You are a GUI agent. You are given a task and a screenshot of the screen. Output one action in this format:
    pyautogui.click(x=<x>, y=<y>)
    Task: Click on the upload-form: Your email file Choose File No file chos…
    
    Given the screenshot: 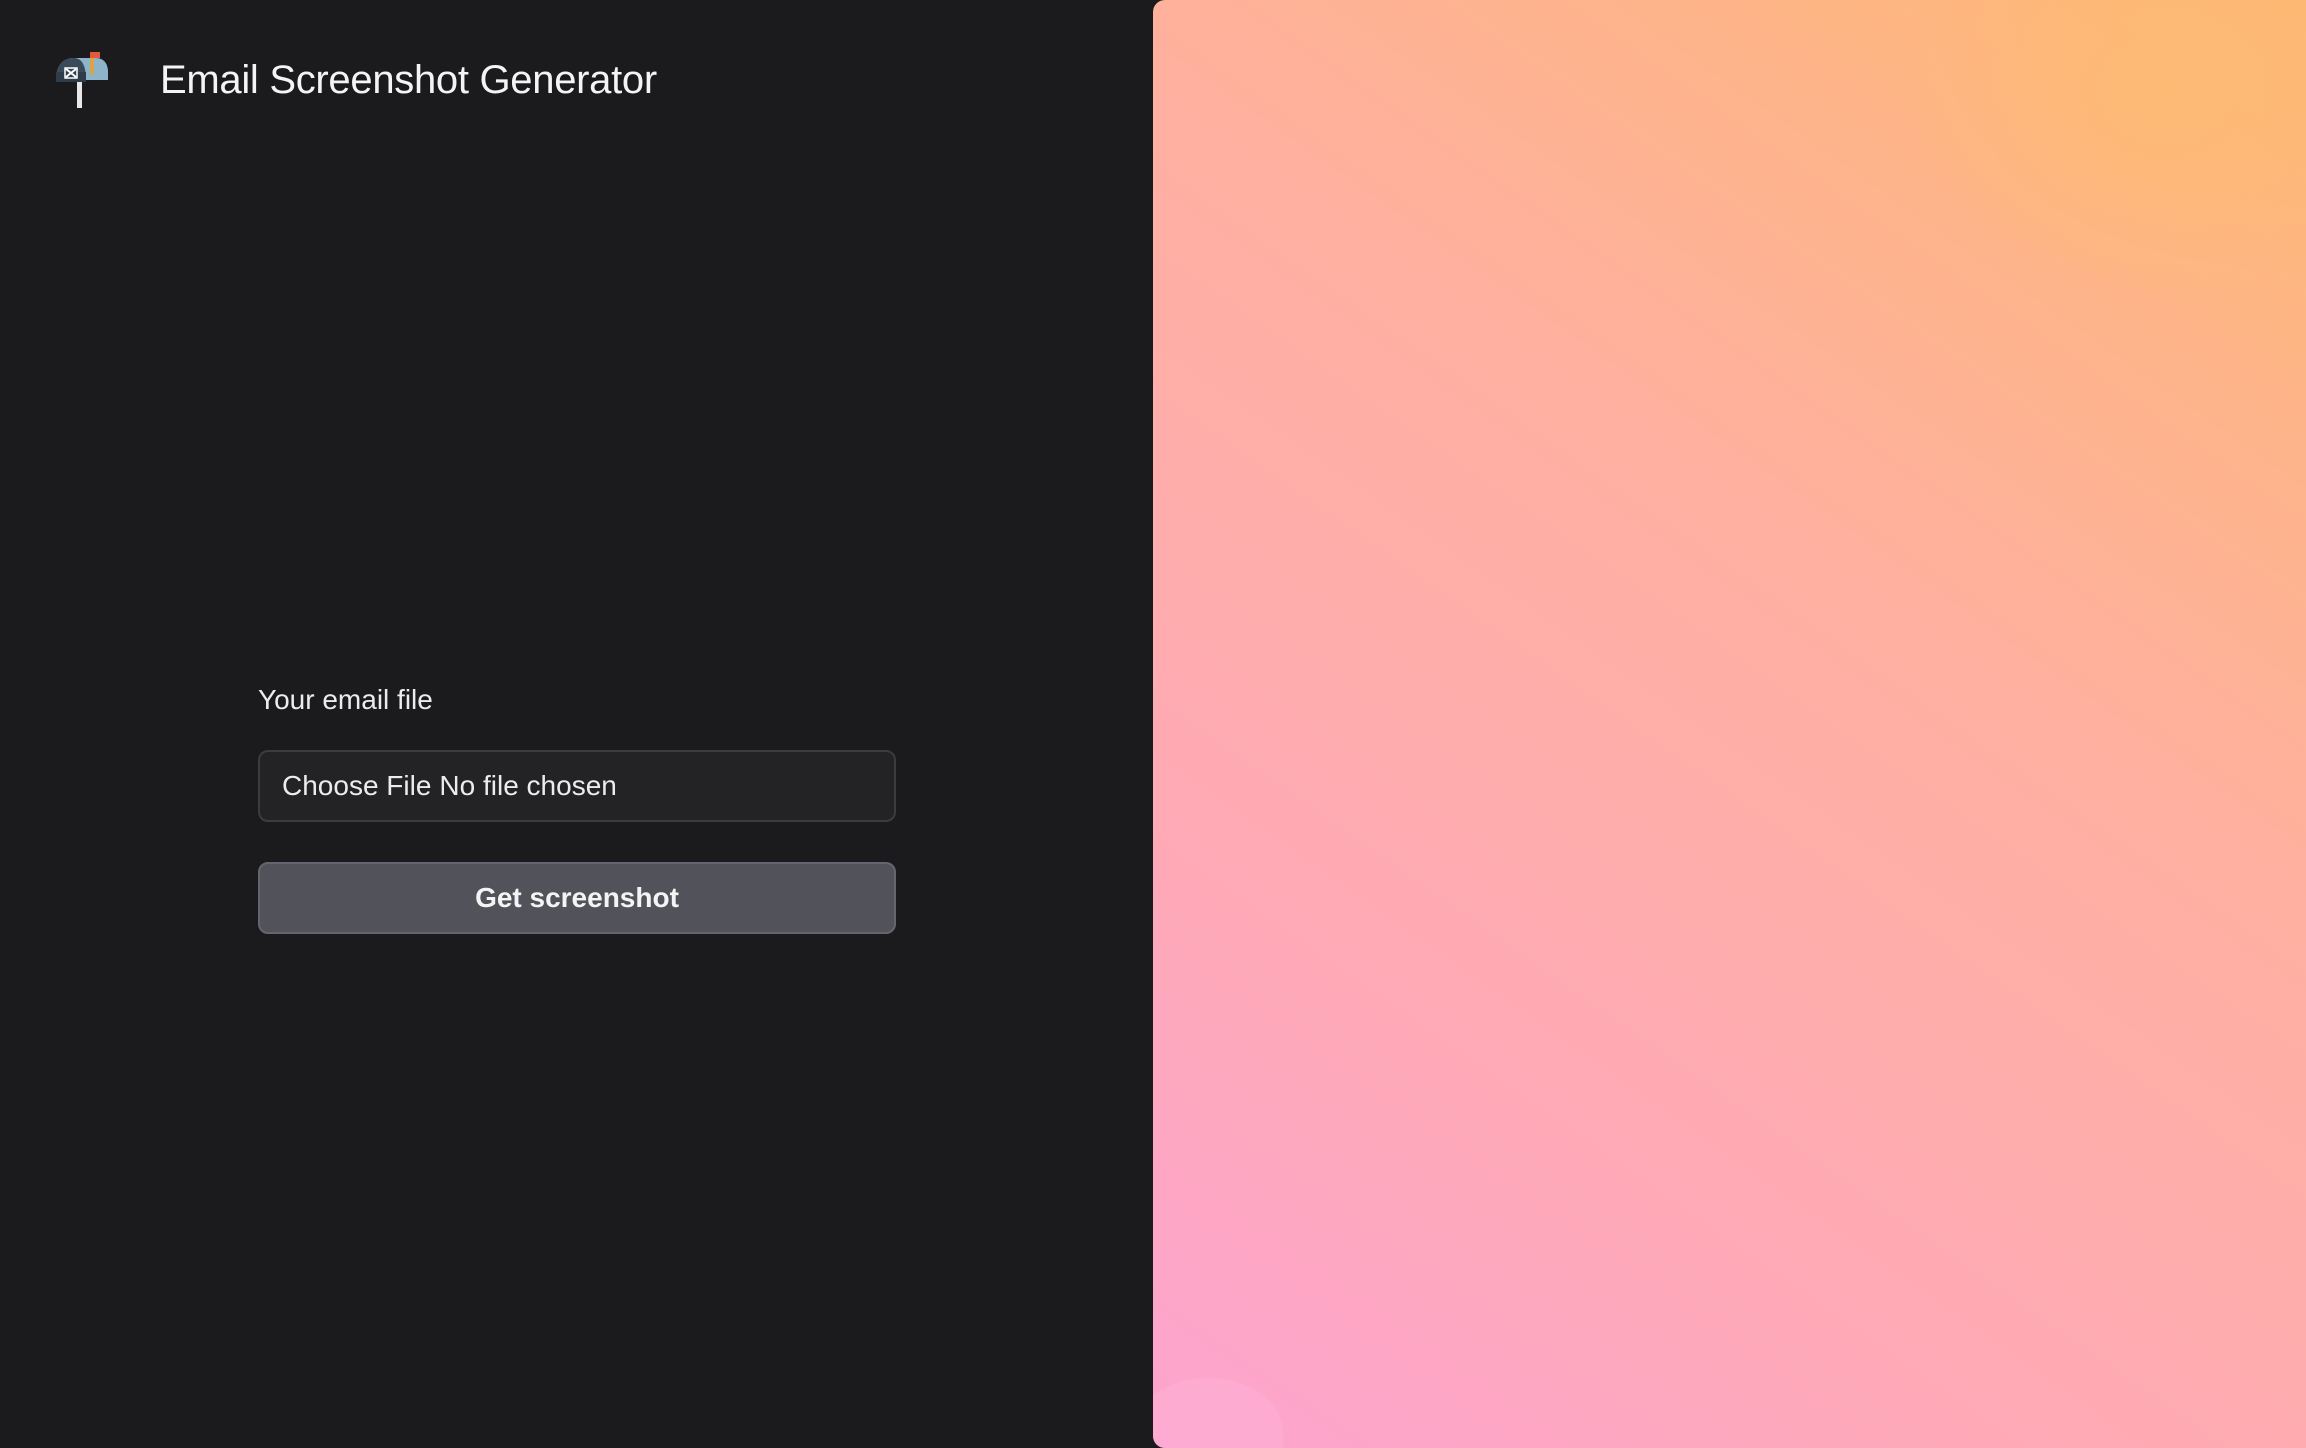 What is the action you would take?
    pyautogui.click(x=577, y=807)
    